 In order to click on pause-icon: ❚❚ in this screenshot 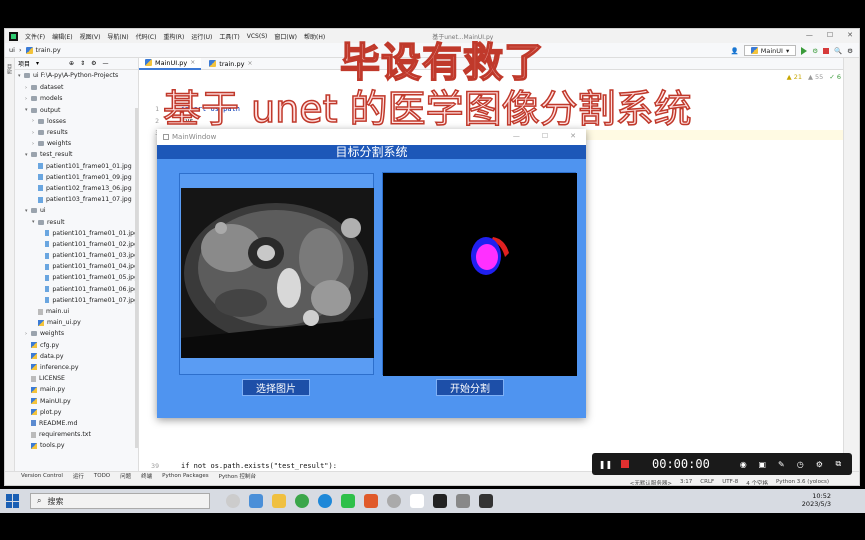, I will do `click(605, 464)`.